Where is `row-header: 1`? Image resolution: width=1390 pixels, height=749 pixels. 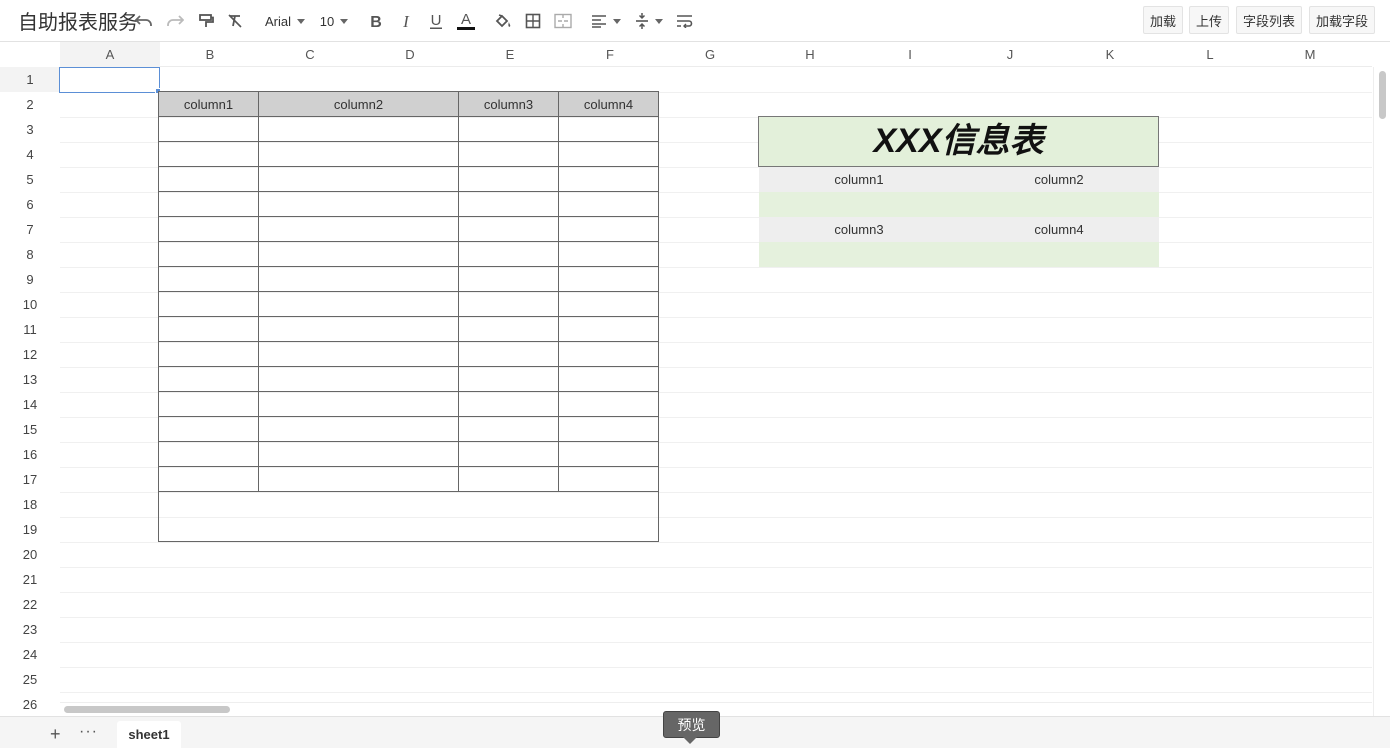
row-header: 1 is located at coordinates (30, 79).